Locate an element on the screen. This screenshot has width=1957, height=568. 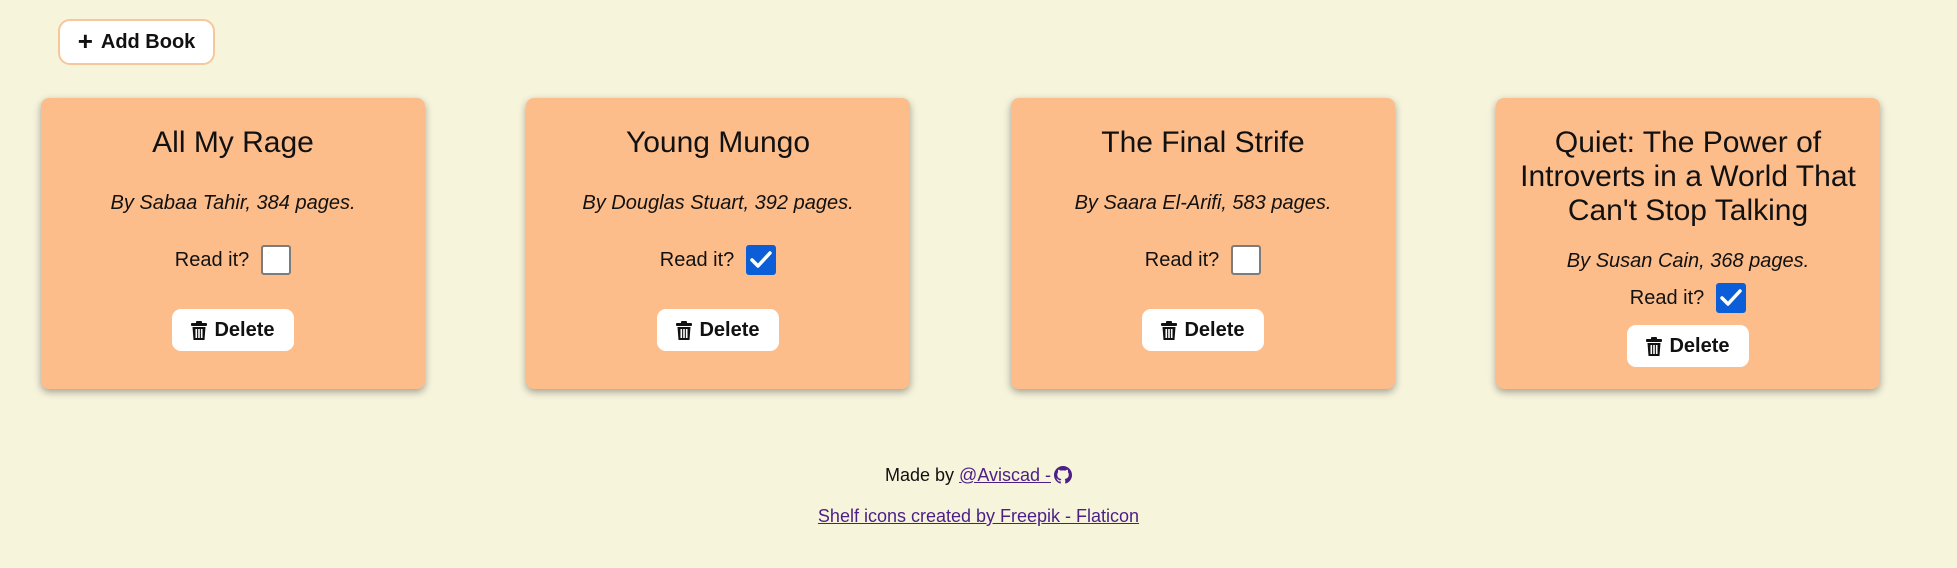
author-link-text: @Aviscad - is located at coordinates (1005, 475).